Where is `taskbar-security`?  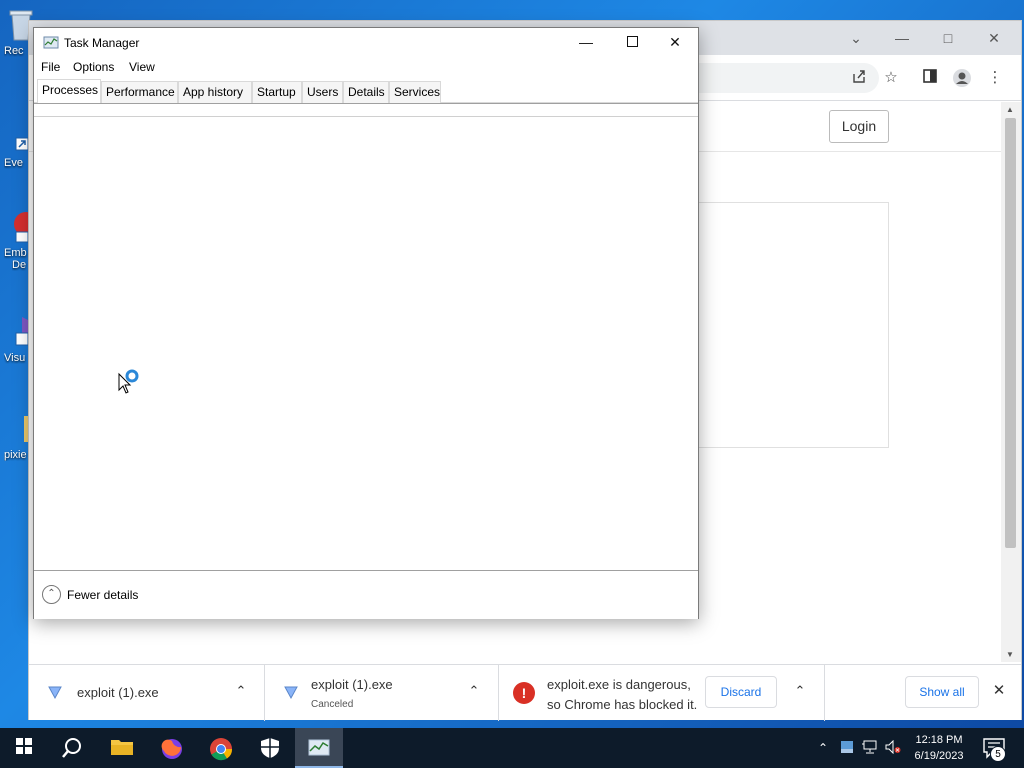 taskbar-security is located at coordinates (270, 748).